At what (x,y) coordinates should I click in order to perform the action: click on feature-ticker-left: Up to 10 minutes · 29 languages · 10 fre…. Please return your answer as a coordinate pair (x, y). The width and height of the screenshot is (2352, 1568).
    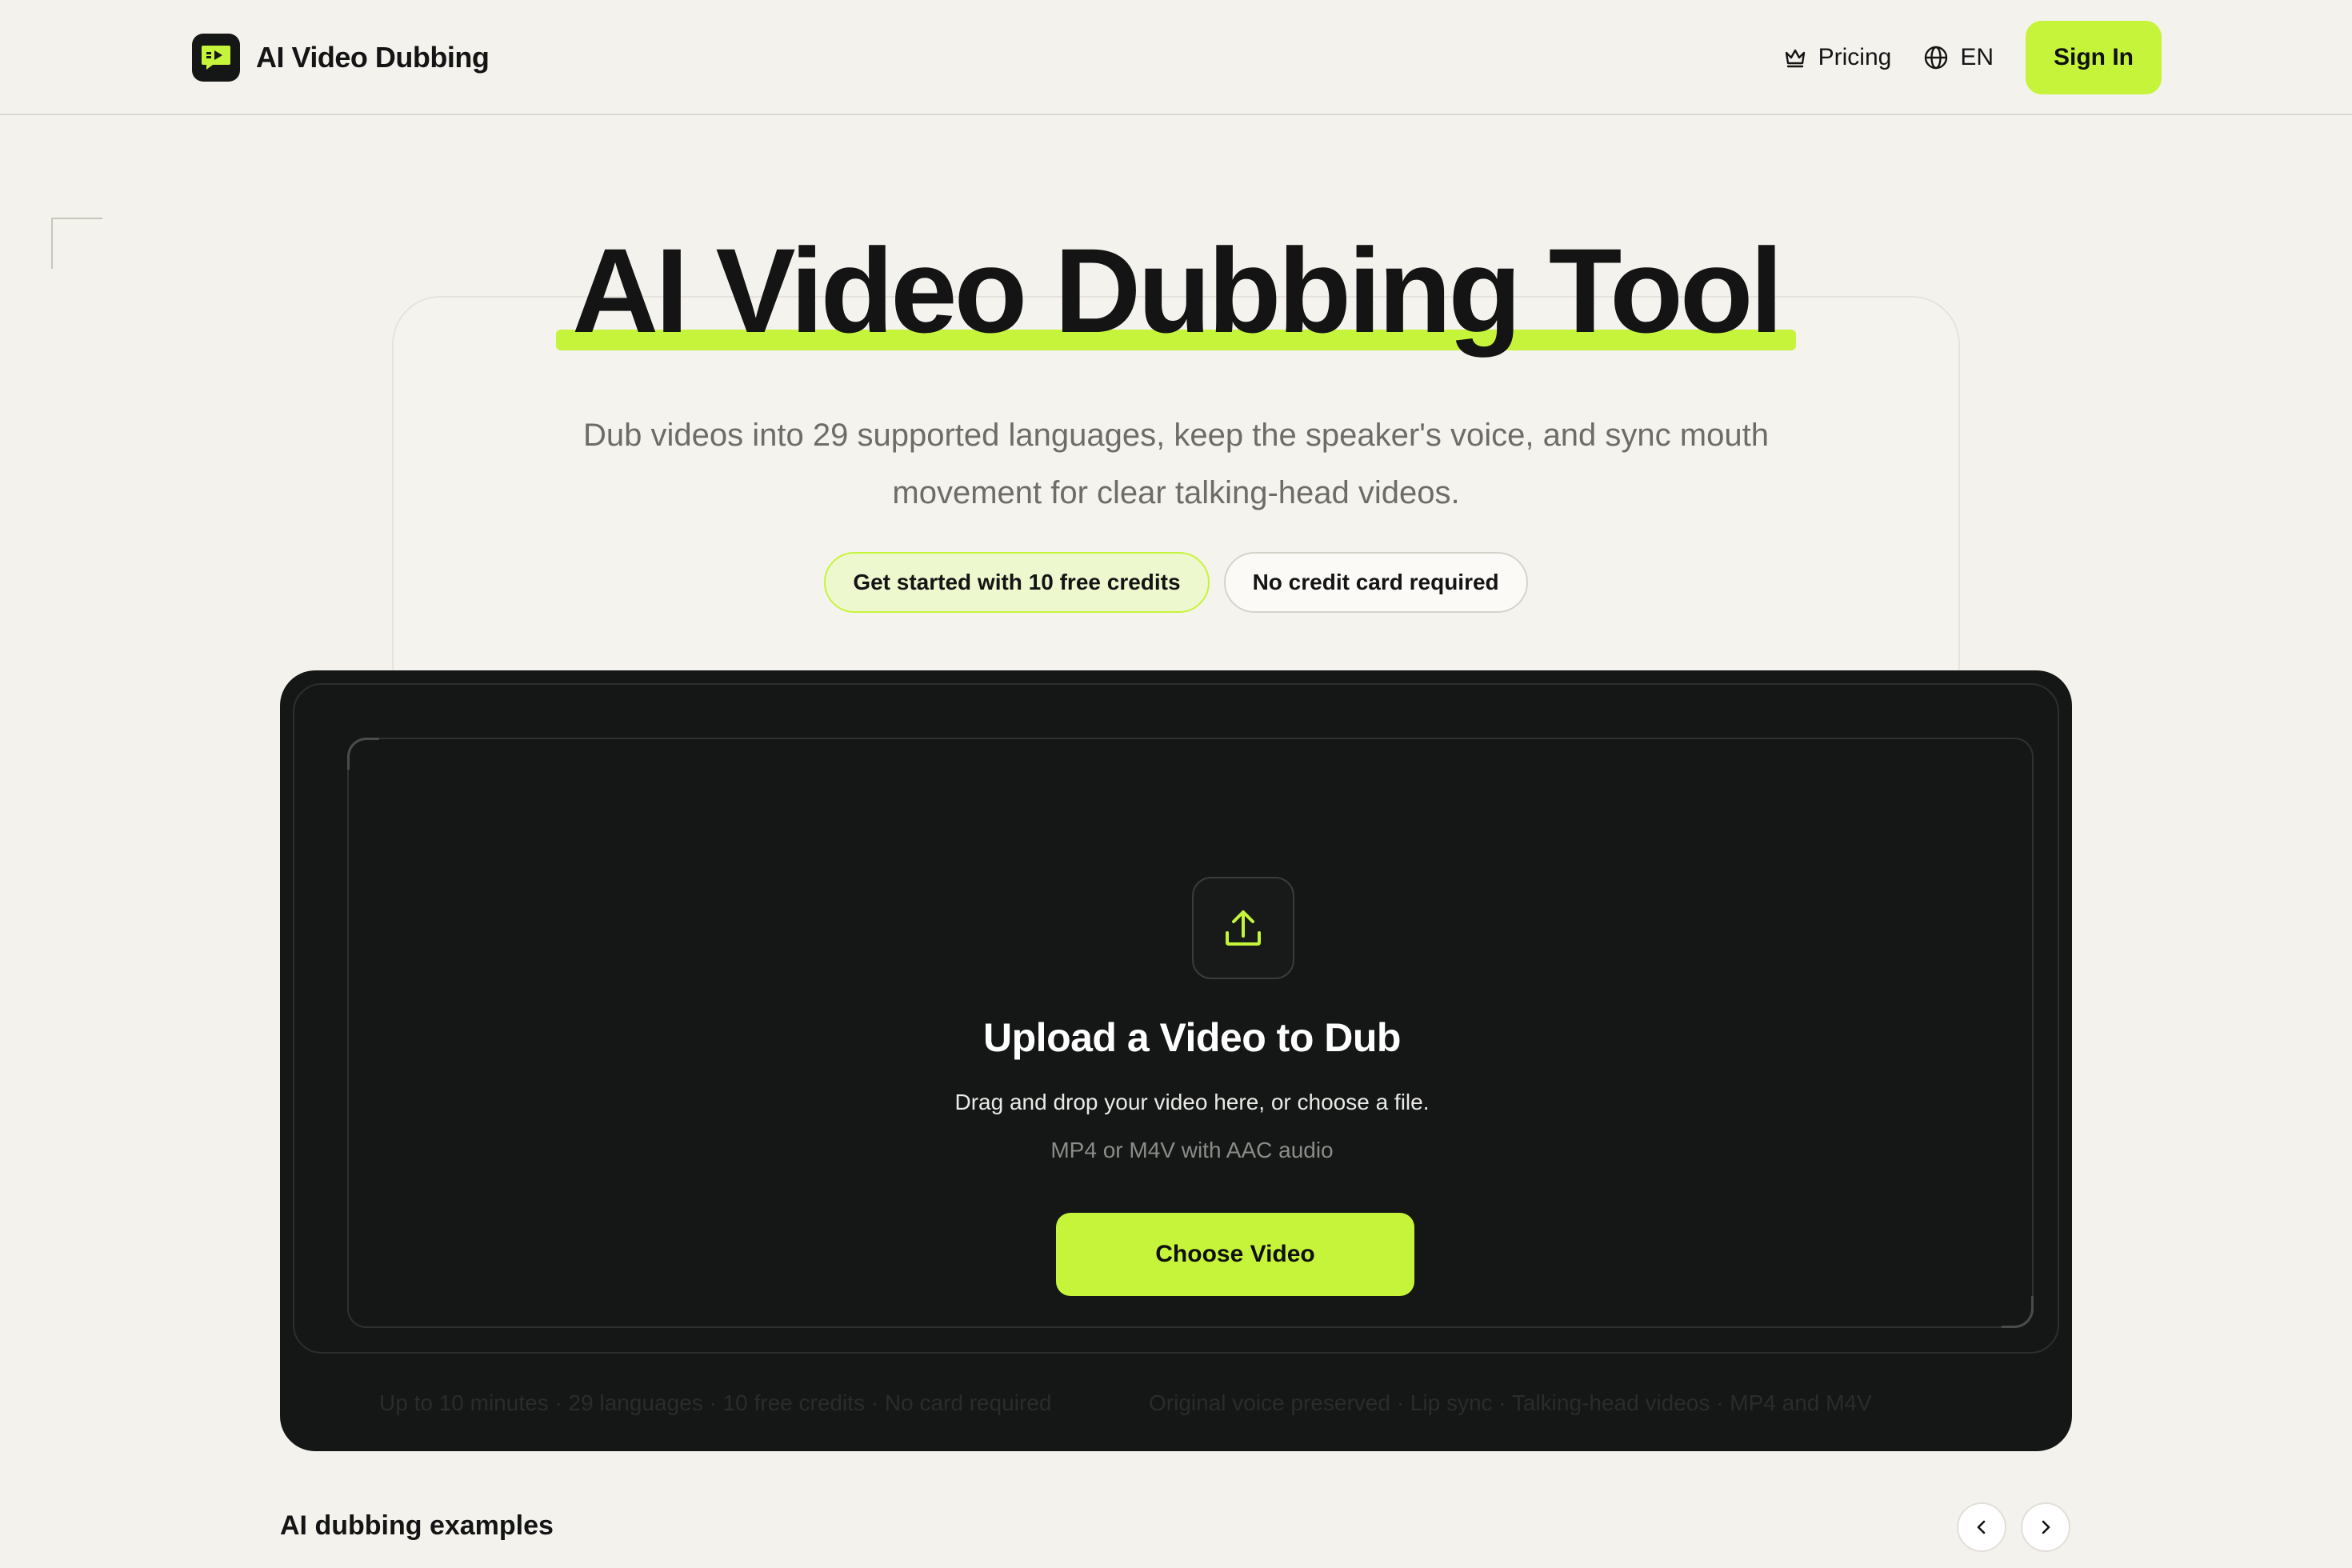
    Looking at the image, I should click on (715, 1402).